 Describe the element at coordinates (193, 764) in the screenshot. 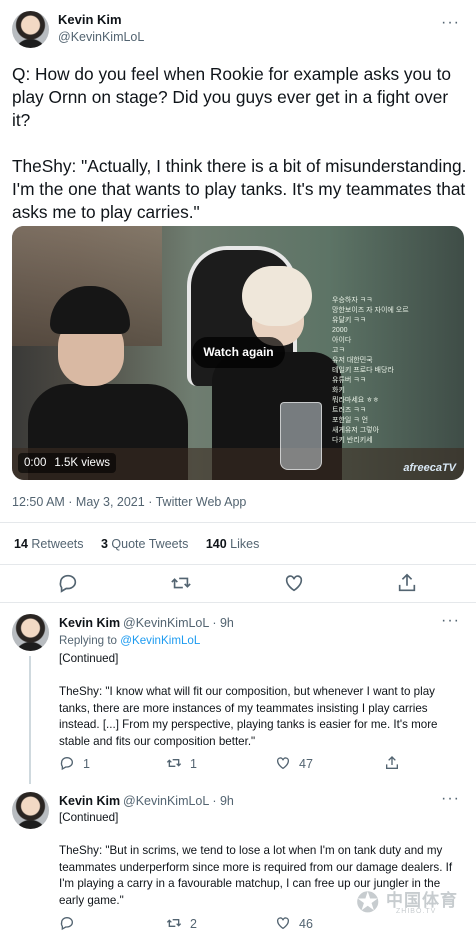

I see `retweet-count: 1` at that location.